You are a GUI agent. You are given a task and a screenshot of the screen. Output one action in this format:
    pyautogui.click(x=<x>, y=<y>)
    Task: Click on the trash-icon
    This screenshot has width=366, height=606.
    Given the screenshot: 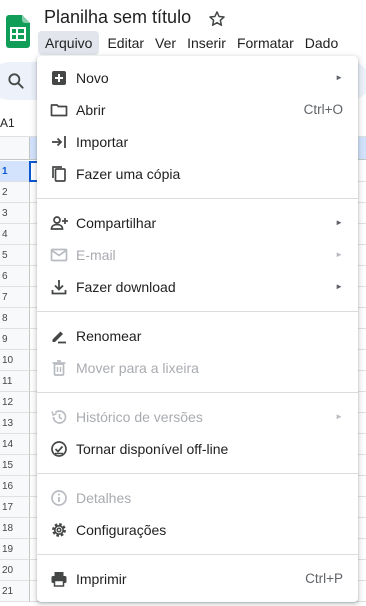 What is the action you would take?
    pyautogui.click(x=59, y=368)
    